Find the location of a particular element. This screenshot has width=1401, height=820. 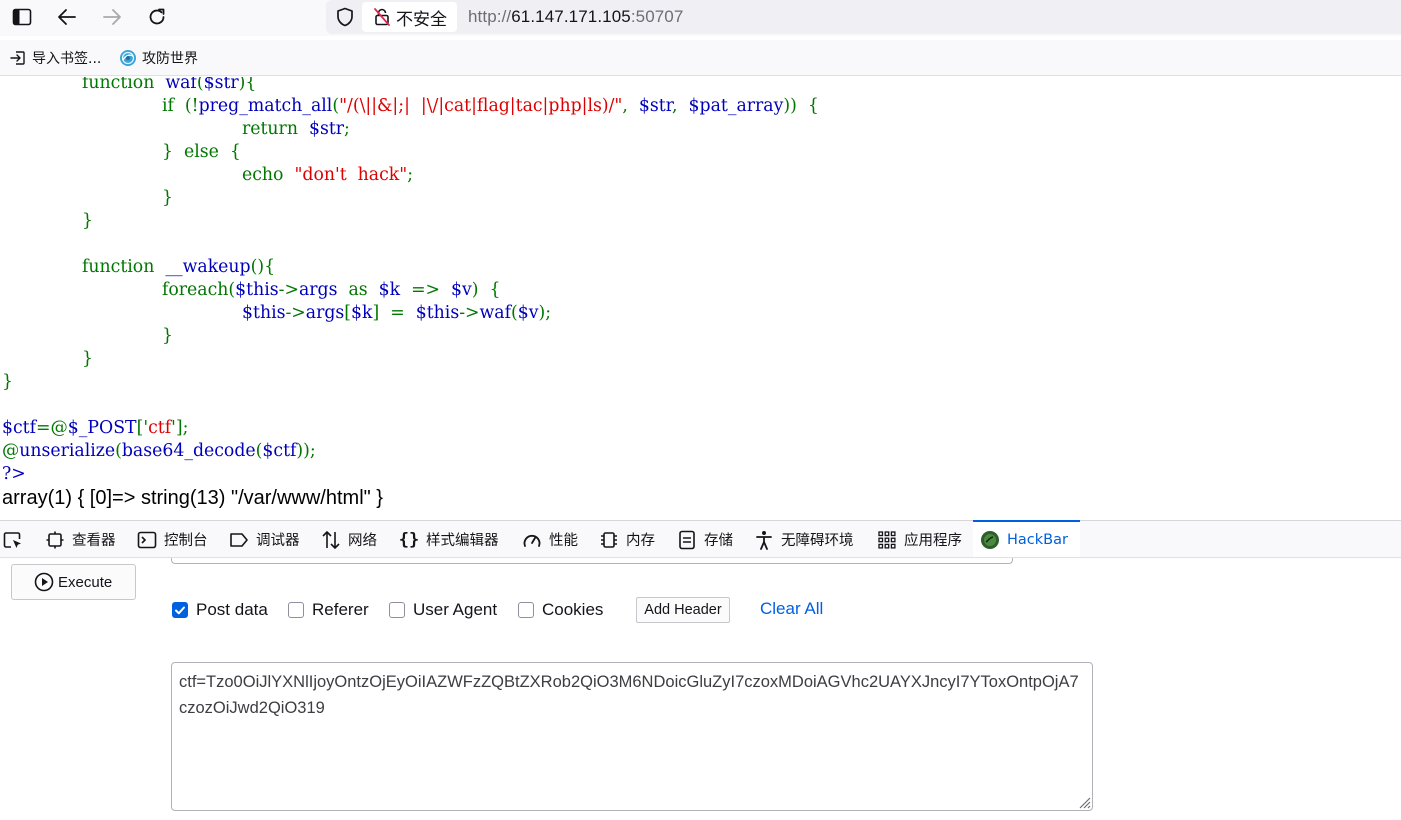

code-token: } is located at coordinates (167, 198).